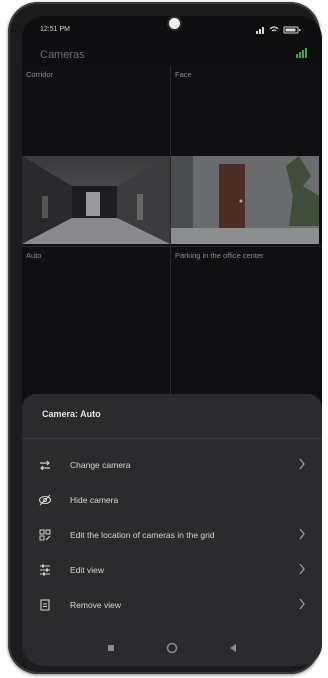 Image resolution: width=328 pixels, height=678 pixels. I want to click on status-time: 12:51 PM, so click(55, 29).